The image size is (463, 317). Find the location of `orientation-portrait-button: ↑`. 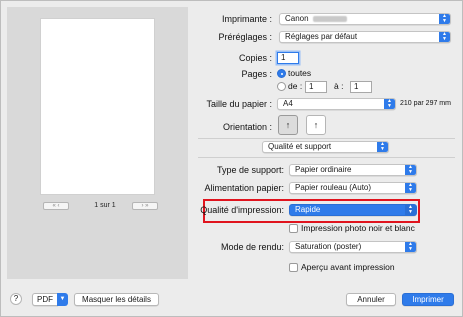

orientation-portrait-button: ↑ is located at coordinates (288, 125).